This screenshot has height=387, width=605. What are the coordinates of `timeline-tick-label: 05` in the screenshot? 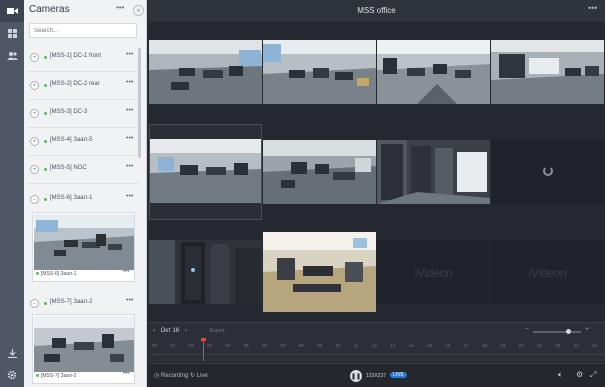 It's located at (246, 345).